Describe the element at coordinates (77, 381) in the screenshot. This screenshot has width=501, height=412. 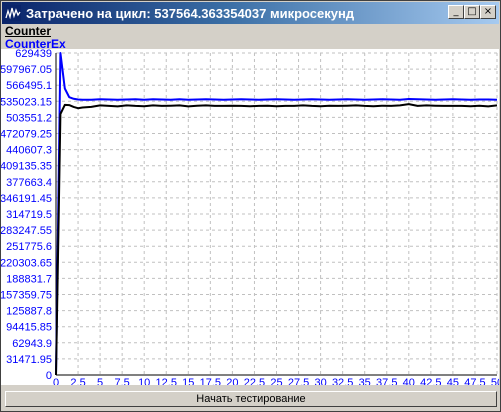
I see `x-tick-label: 2.5` at that location.